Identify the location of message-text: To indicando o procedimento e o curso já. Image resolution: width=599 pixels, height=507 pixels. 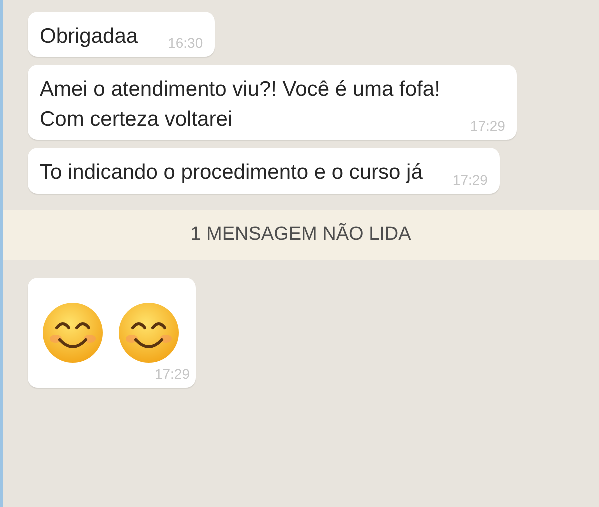
(231, 173).